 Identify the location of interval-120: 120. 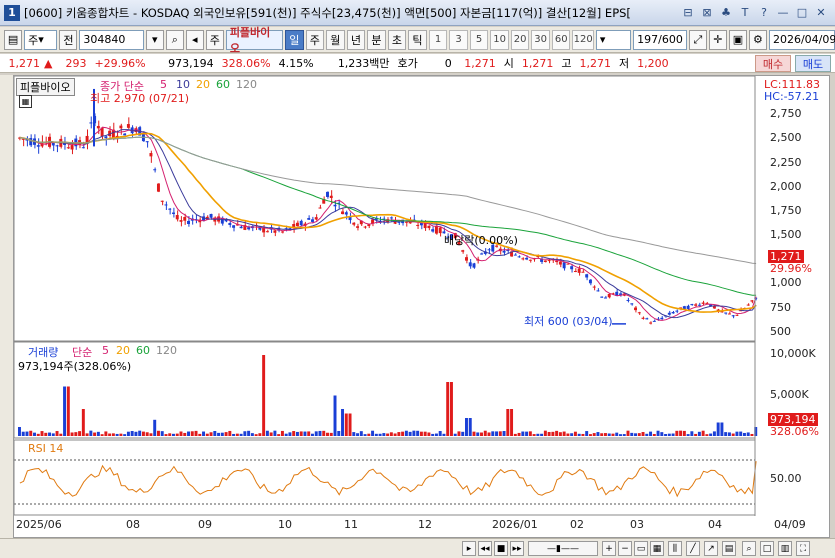
(583, 39).